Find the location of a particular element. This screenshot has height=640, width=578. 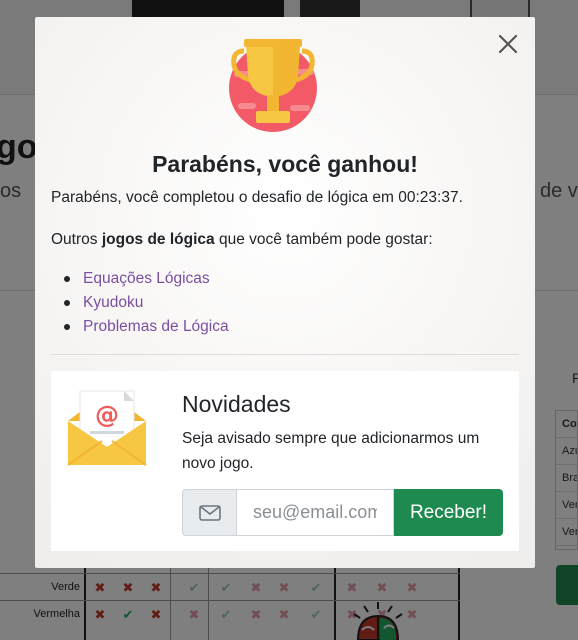

envelope-icon: @ is located at coordinates (107, 428).